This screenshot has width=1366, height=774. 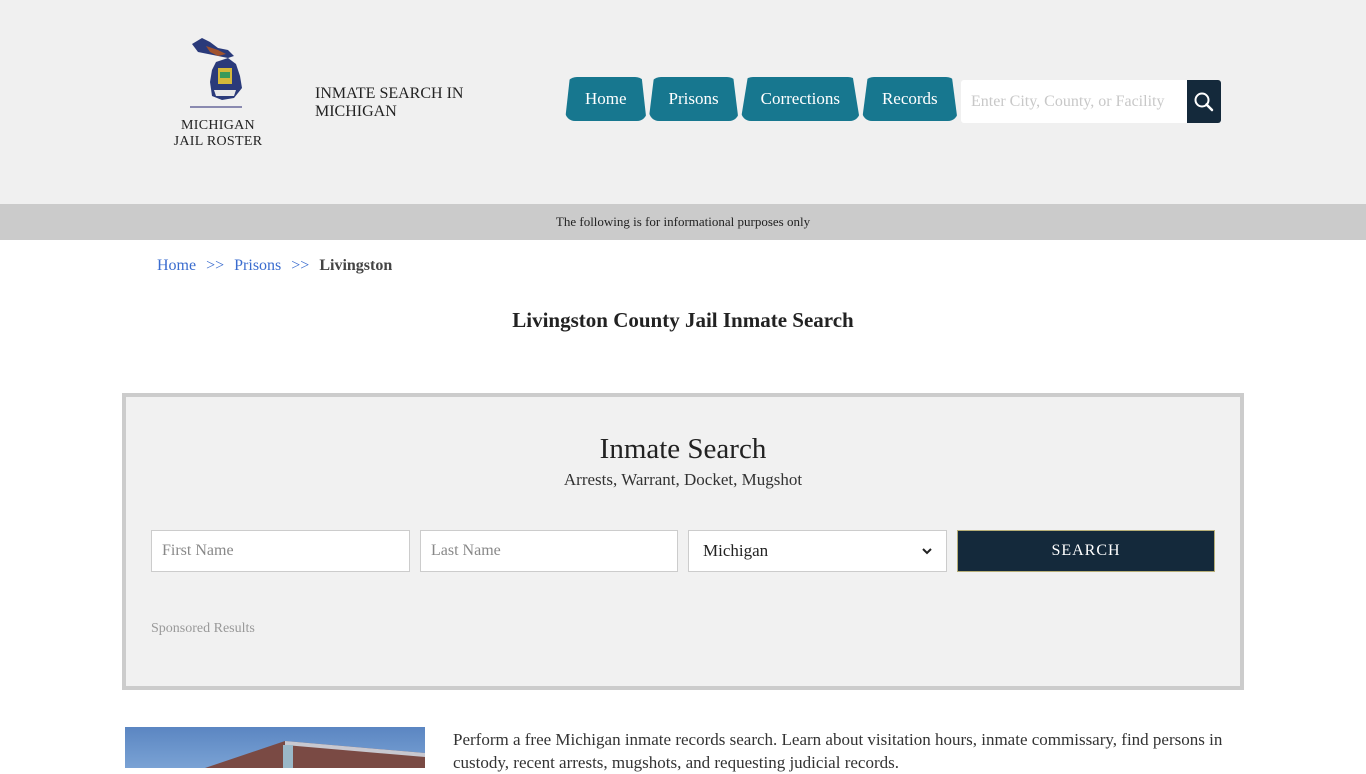 What do you see at coordinates (927, 551) in the screenshot?
I see `chevron-down-icon` at bounding box center [927, 551].